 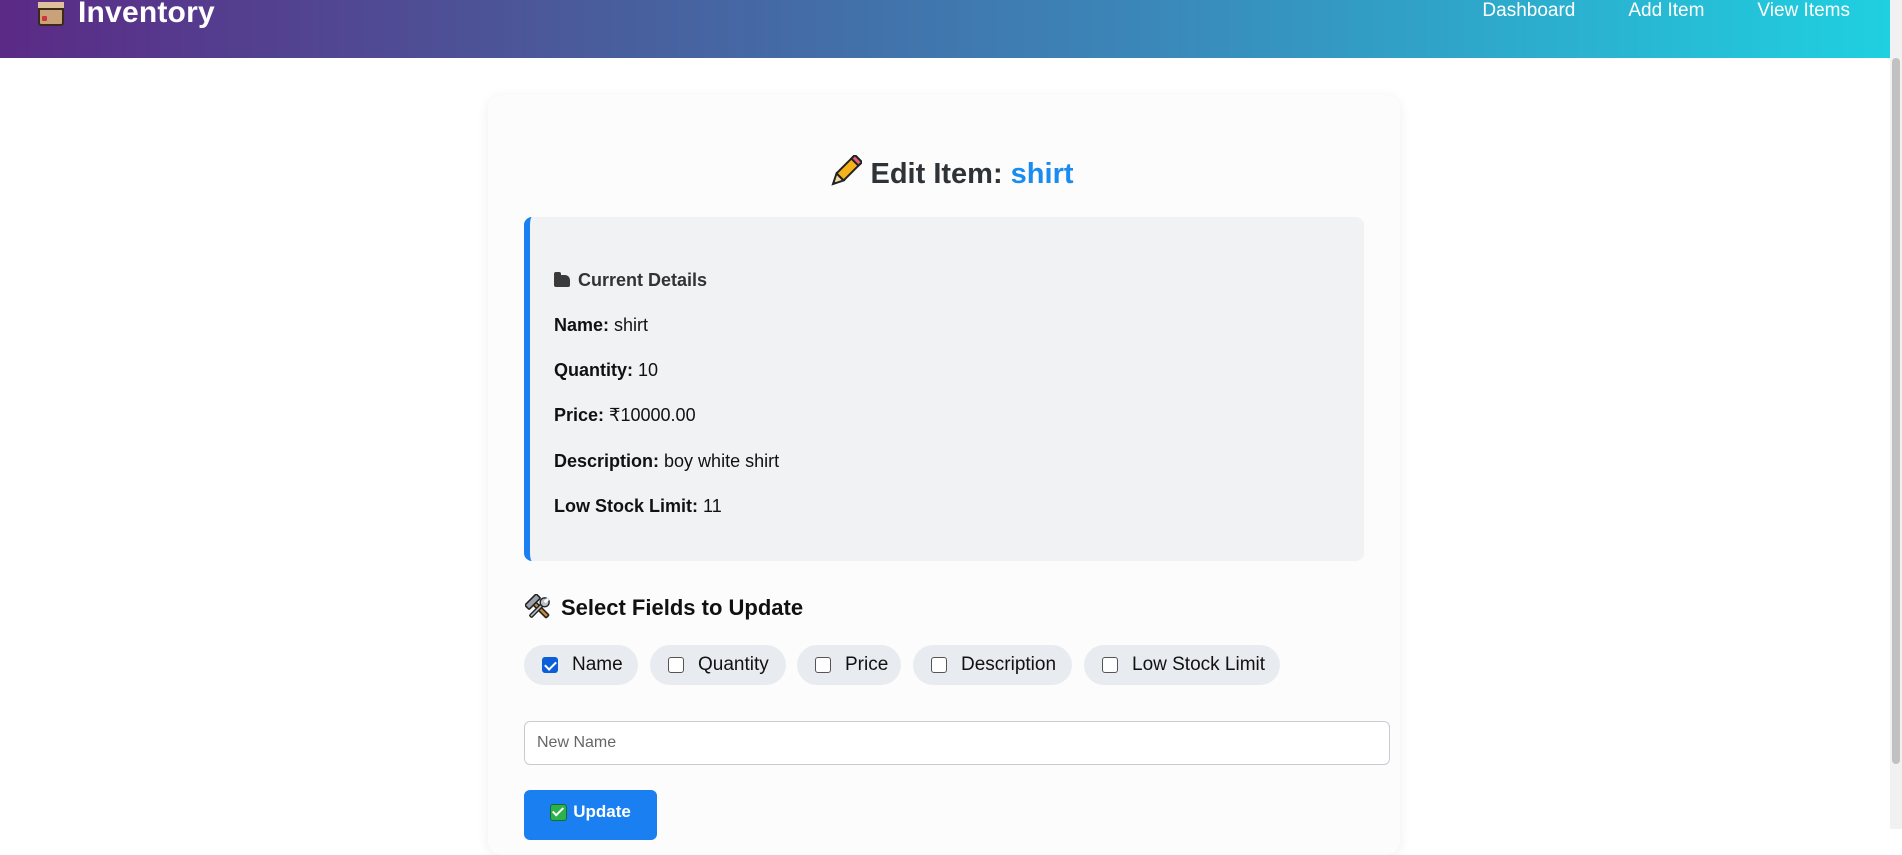 What do you see at coordinates (936, 174) in the screenshot?
I see `title-prefix: Edit Item:` at bounding box center [936, 174].